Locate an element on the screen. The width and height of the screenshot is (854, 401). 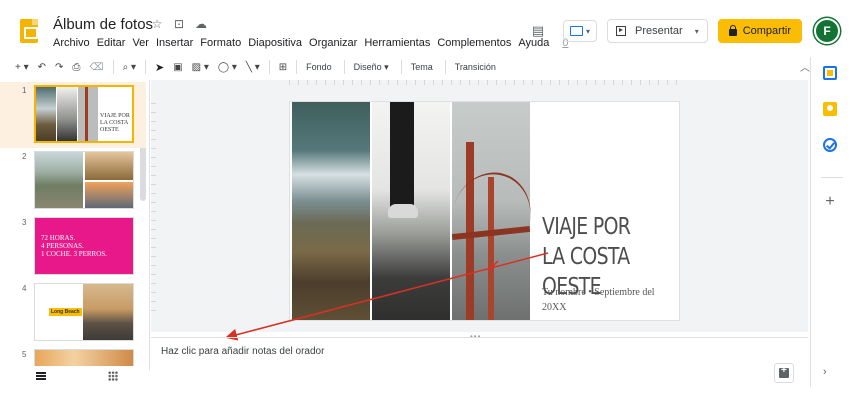
filmstrip-slide-2: 2 is located at coordinates (73, 181).